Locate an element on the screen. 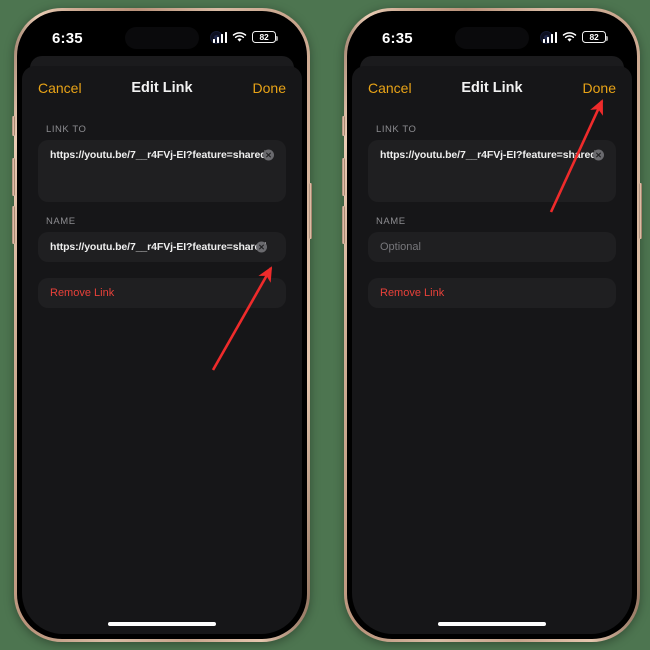 Image resolution: width=650 pixels, height=650 pixels. dynamic-island-right is located at coordinates (492, 38).